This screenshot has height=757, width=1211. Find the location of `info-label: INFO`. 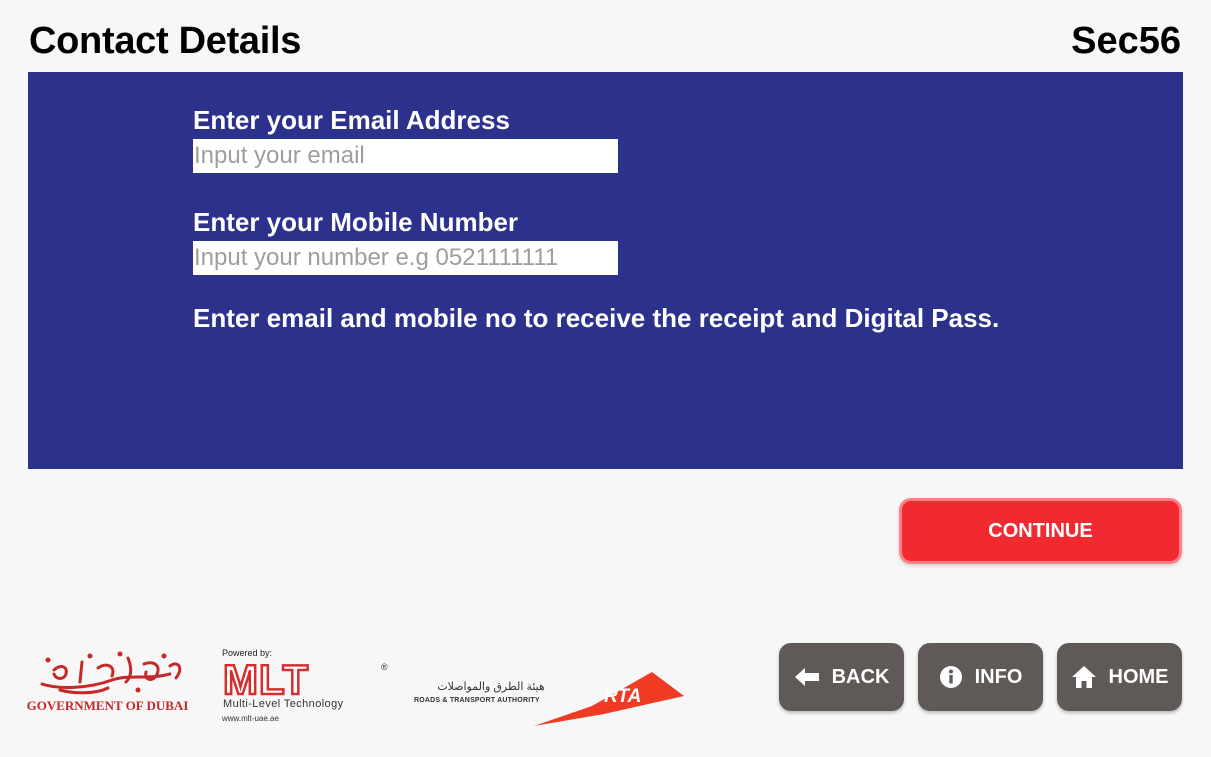

info-label: INFO is located at coordinates (998, 676).